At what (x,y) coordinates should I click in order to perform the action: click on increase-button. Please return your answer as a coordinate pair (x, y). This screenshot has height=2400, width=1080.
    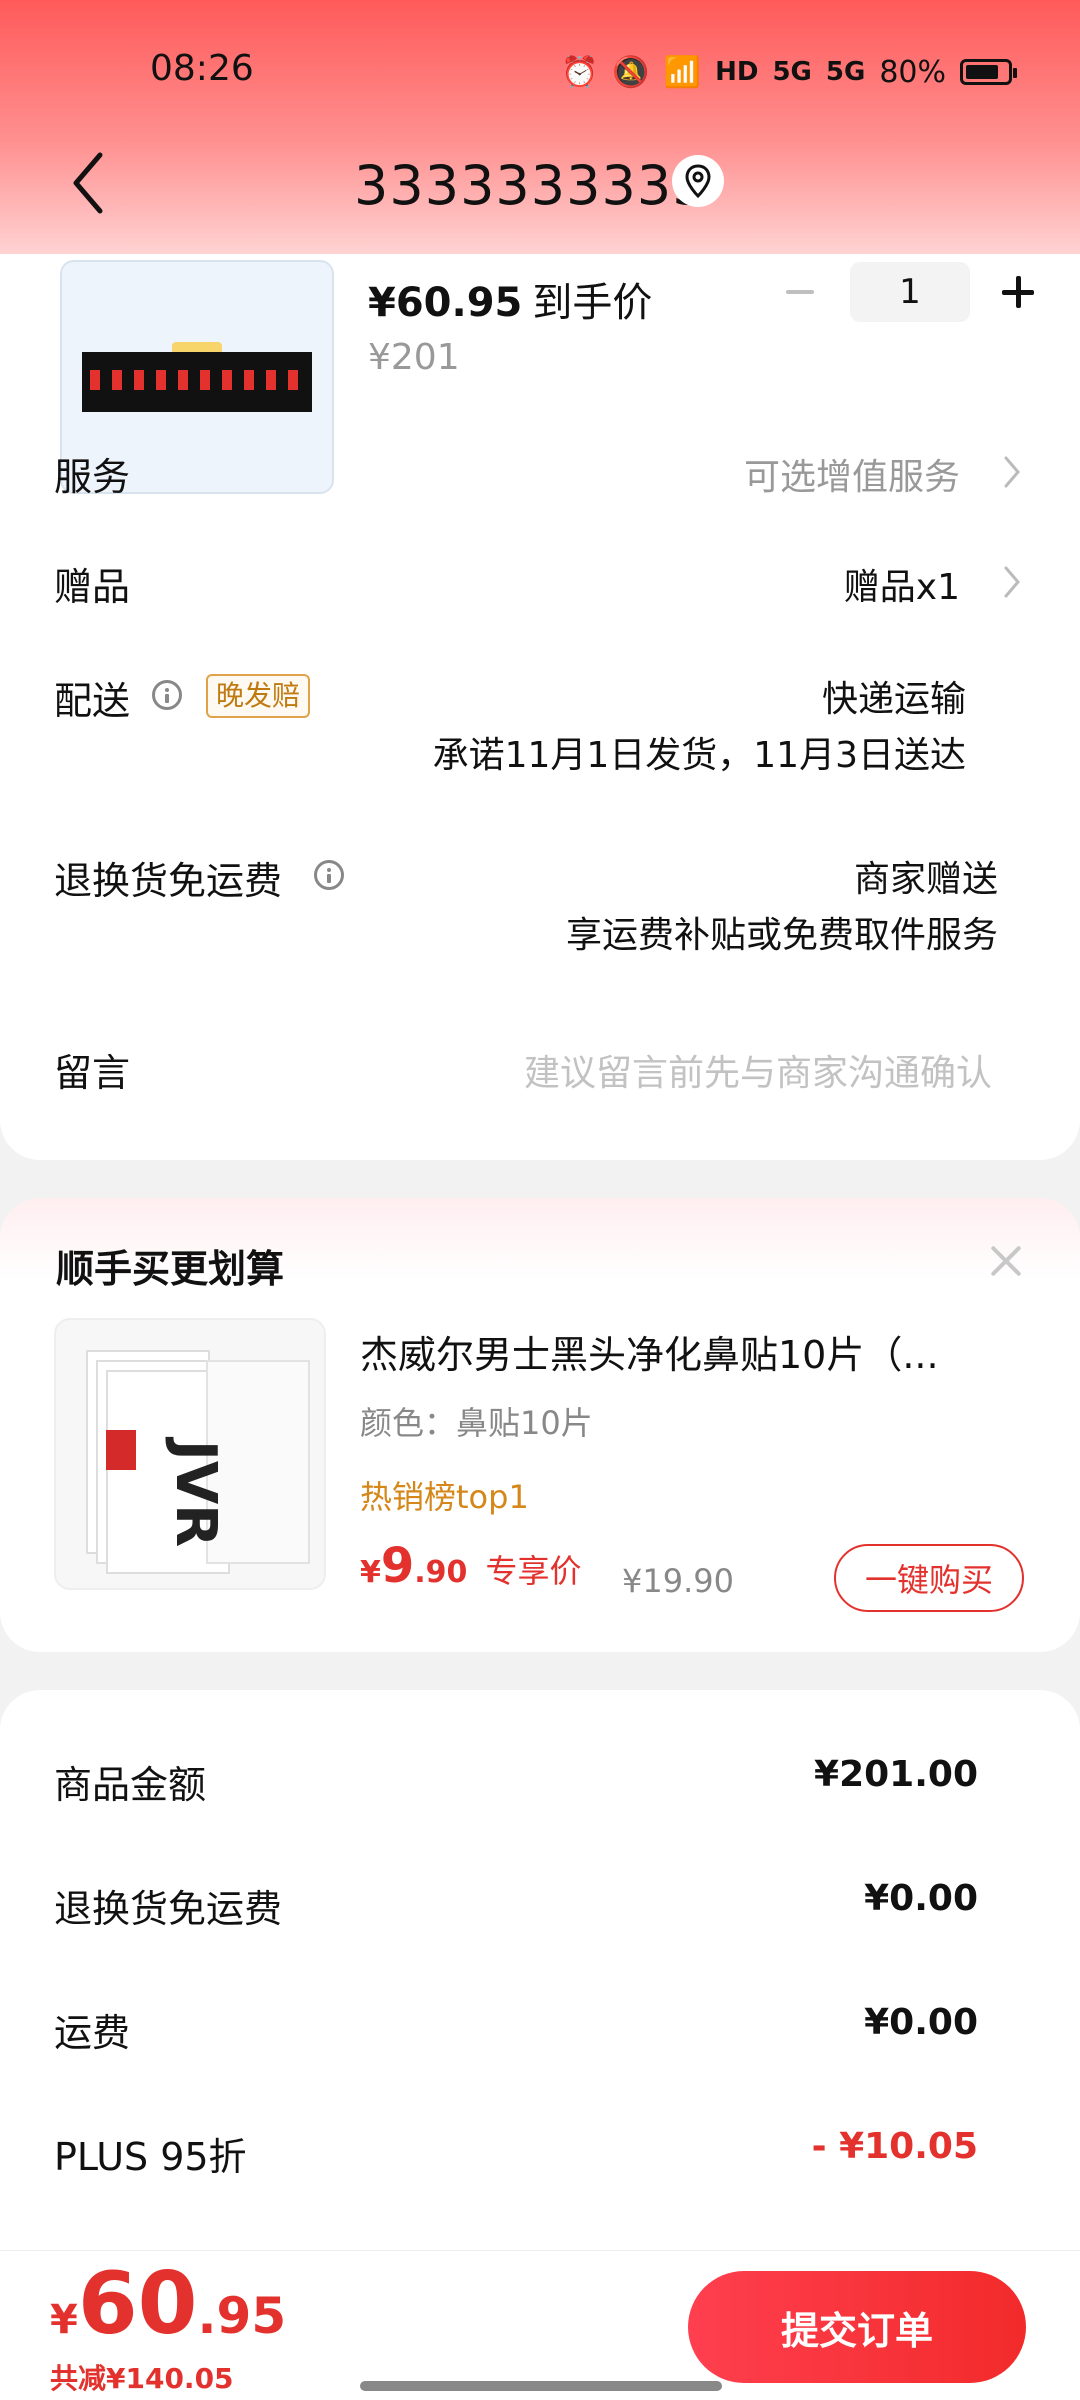
    Looking at the image, I should click on (1018, 292).